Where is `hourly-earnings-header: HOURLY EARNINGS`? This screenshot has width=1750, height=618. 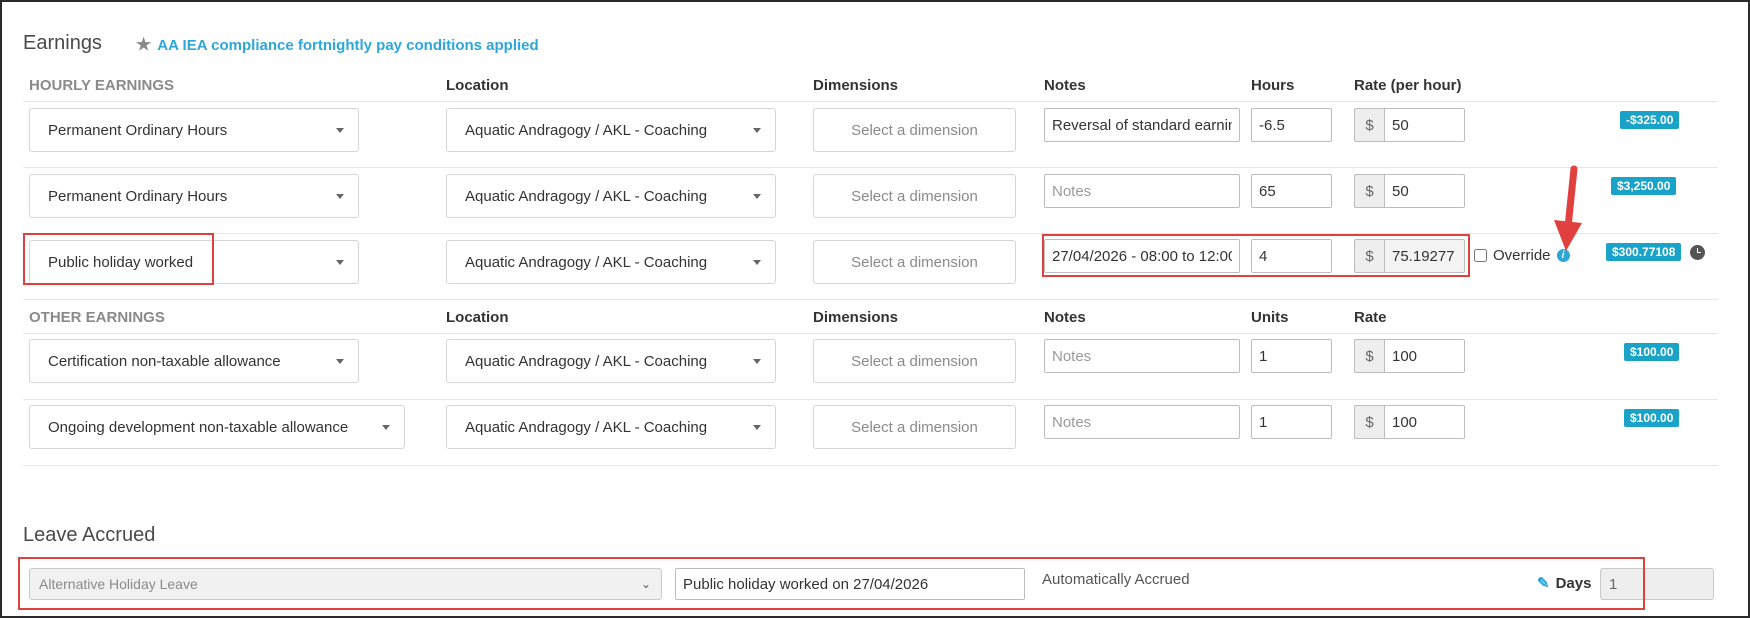 hourly-earnings-header: HOURLY EARNINGS is located at coordinates (102, 85).